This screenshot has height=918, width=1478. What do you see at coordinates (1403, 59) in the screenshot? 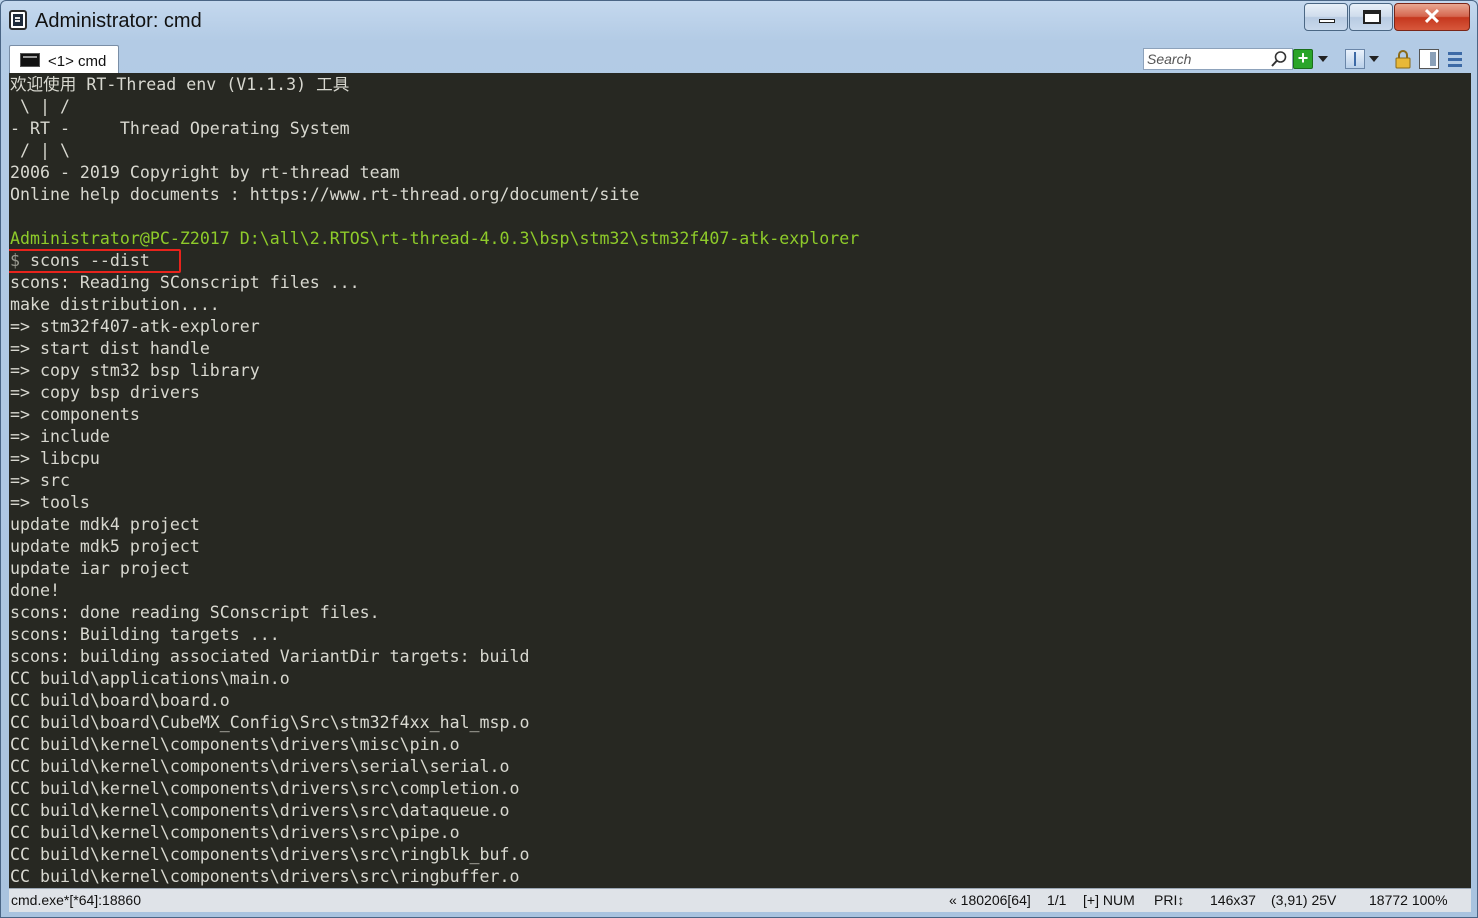
I see `lock-icon` at bounding box center [1403, 59].